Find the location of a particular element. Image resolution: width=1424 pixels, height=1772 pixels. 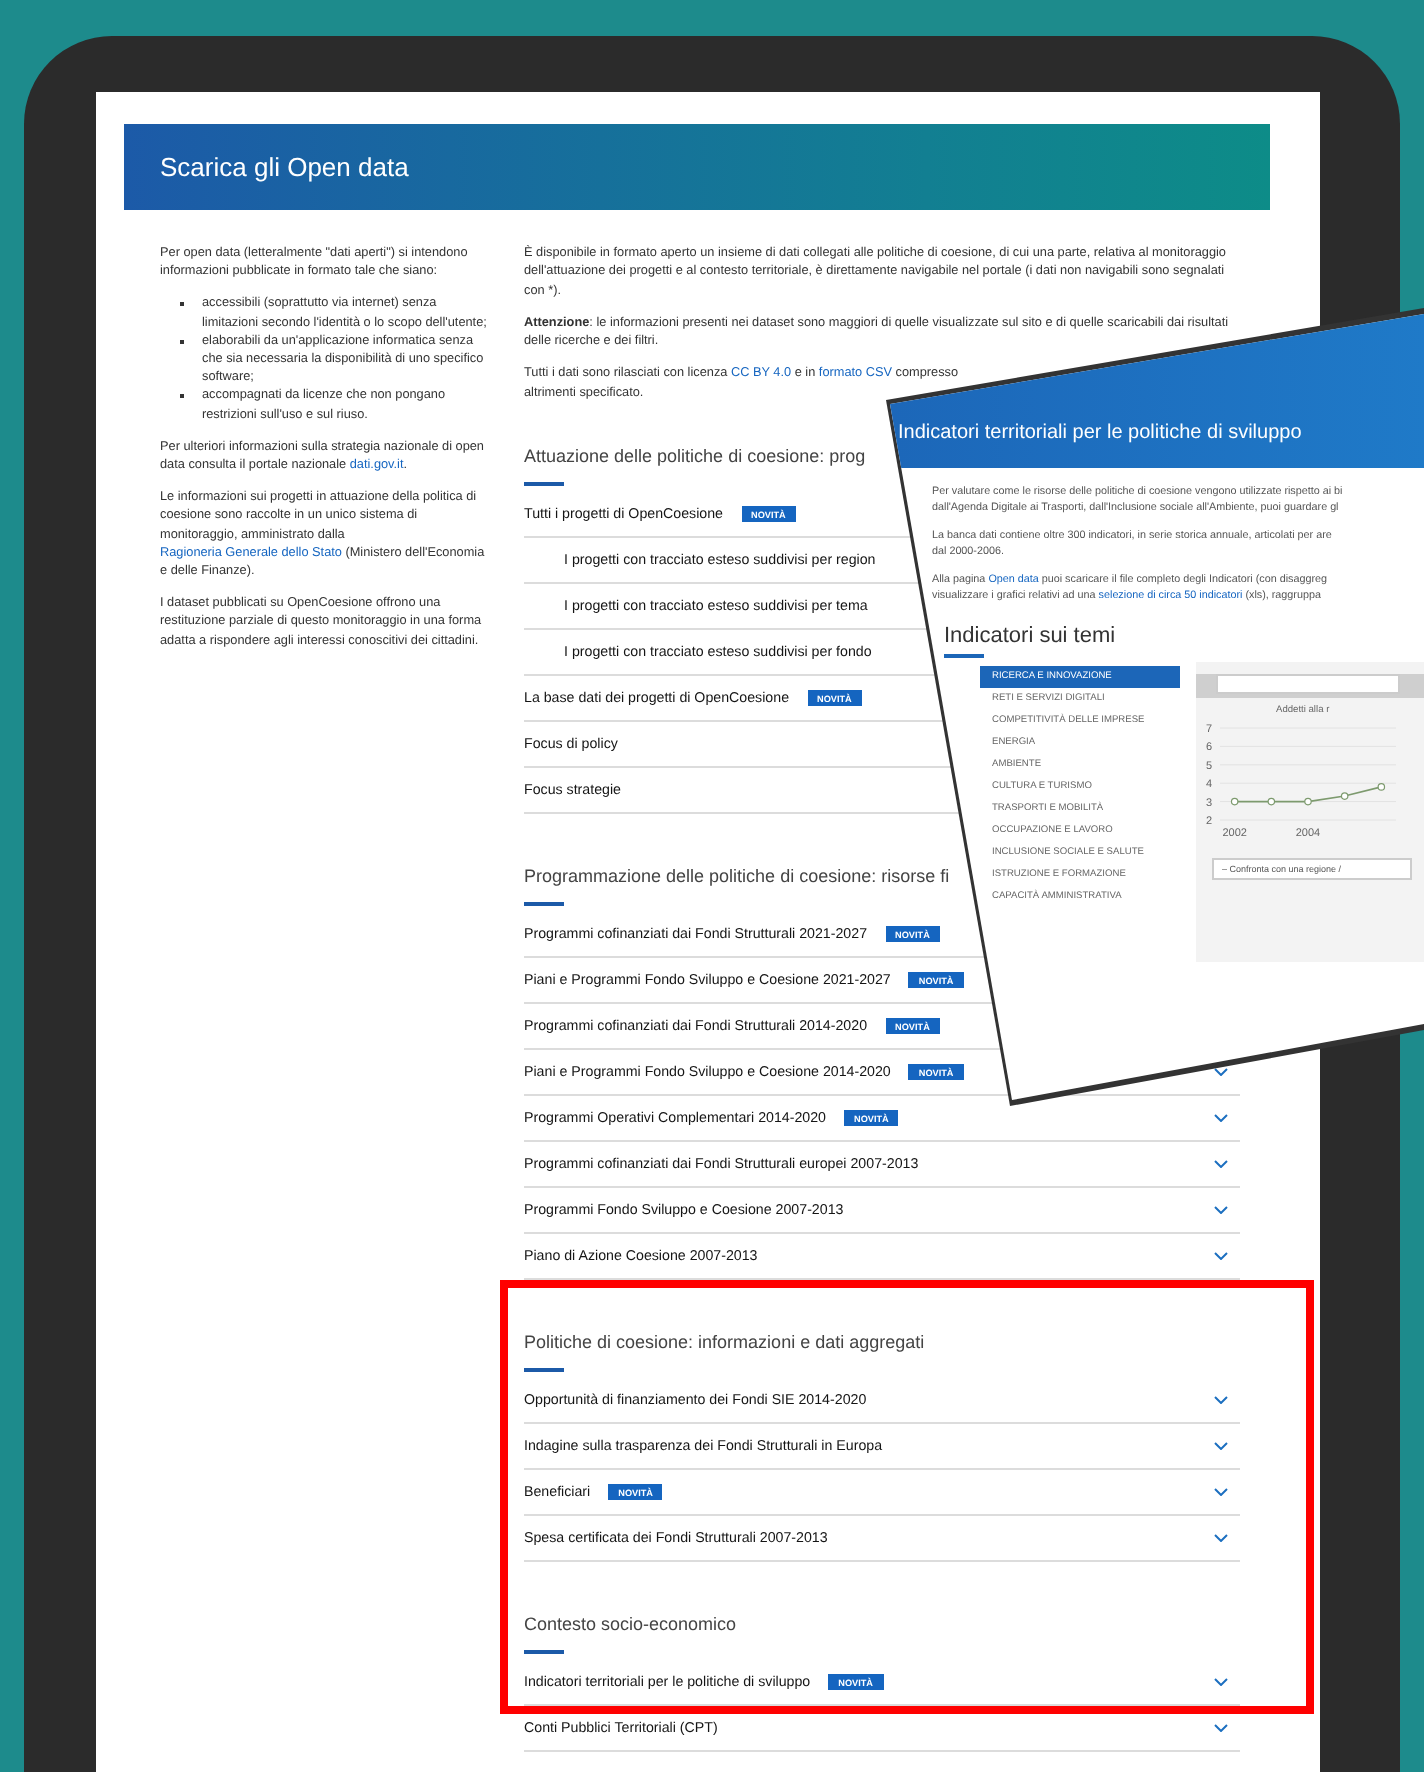

section-heading: Contesto socio-economico is located at coordinates (630, 1625).